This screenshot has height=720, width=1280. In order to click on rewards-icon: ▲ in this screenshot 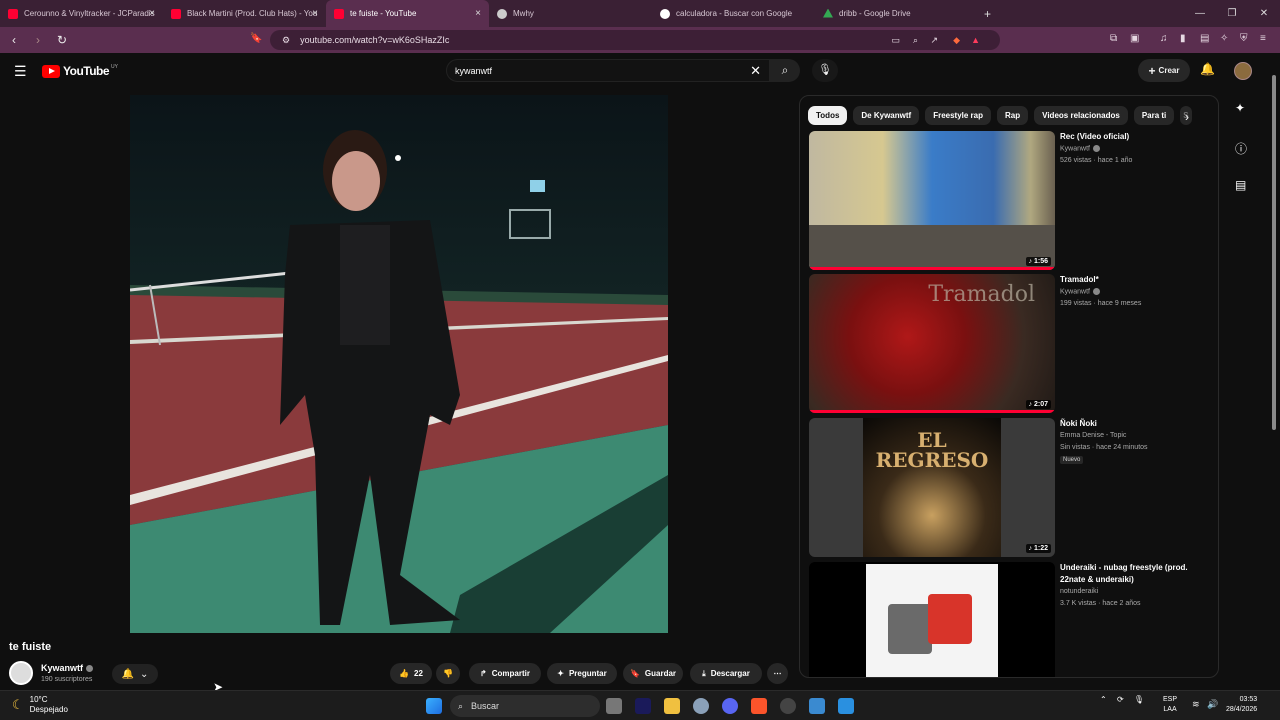, I will do `click(975, 40)`.